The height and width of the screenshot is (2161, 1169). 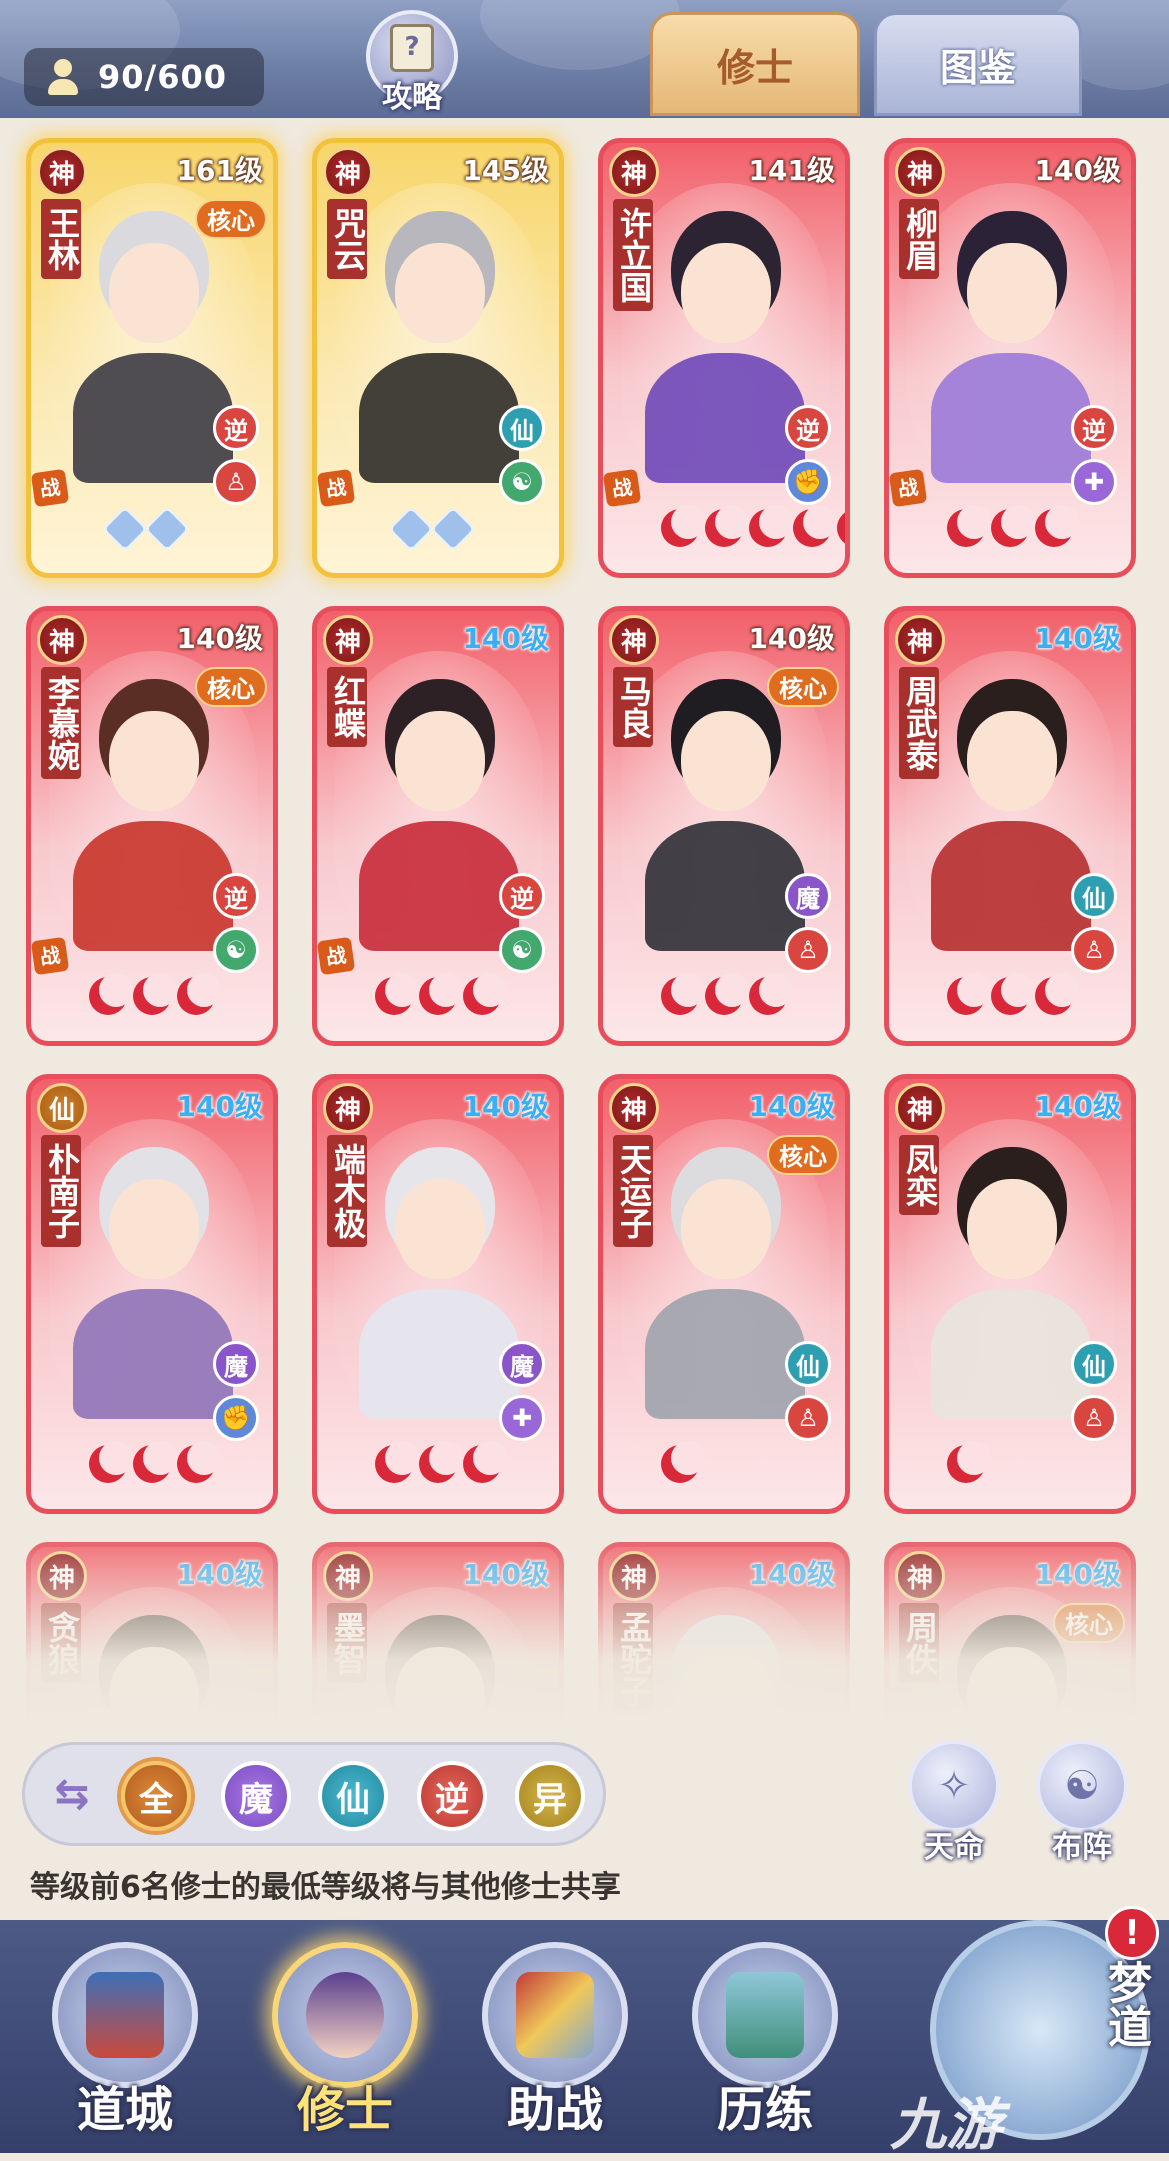 What do you see at coordinates (764, 2110) in the screenshot?
I see `nav-training-label: 历练` at bounding box center [764, 2110].